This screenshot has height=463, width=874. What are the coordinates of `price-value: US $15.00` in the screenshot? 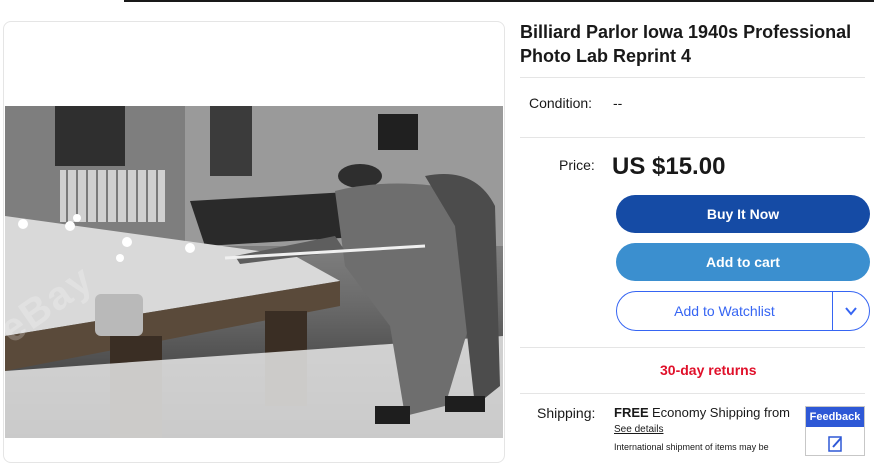 It's located at (669, 166).